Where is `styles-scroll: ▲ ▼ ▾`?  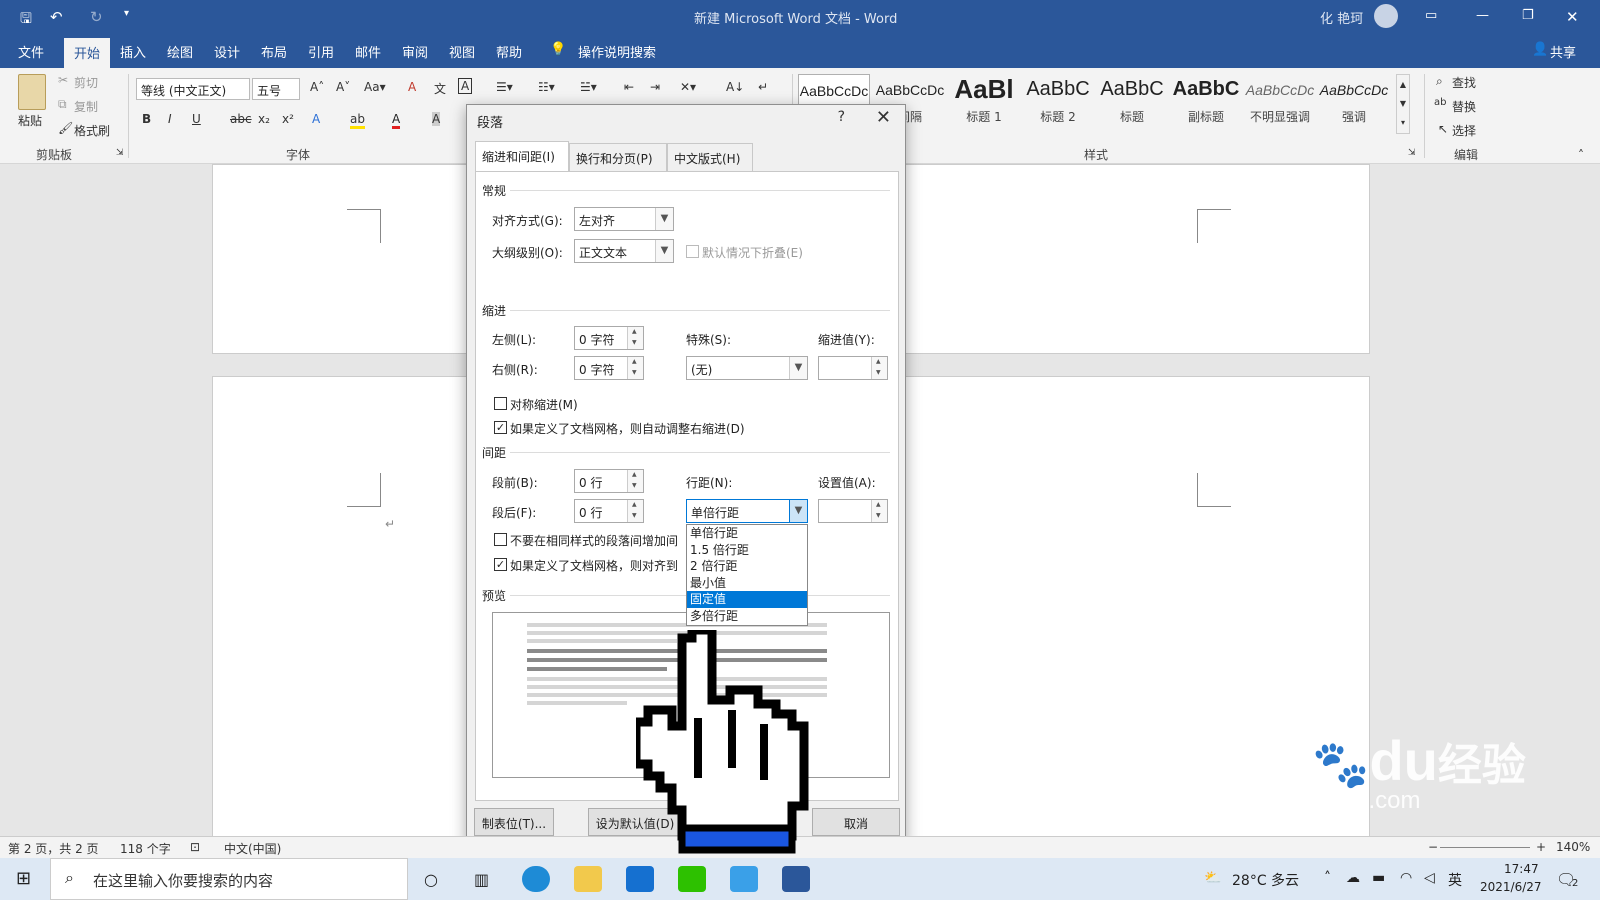 styles-scroll: ▲ ▼ ▾ is located at coordinates (1403, 104).